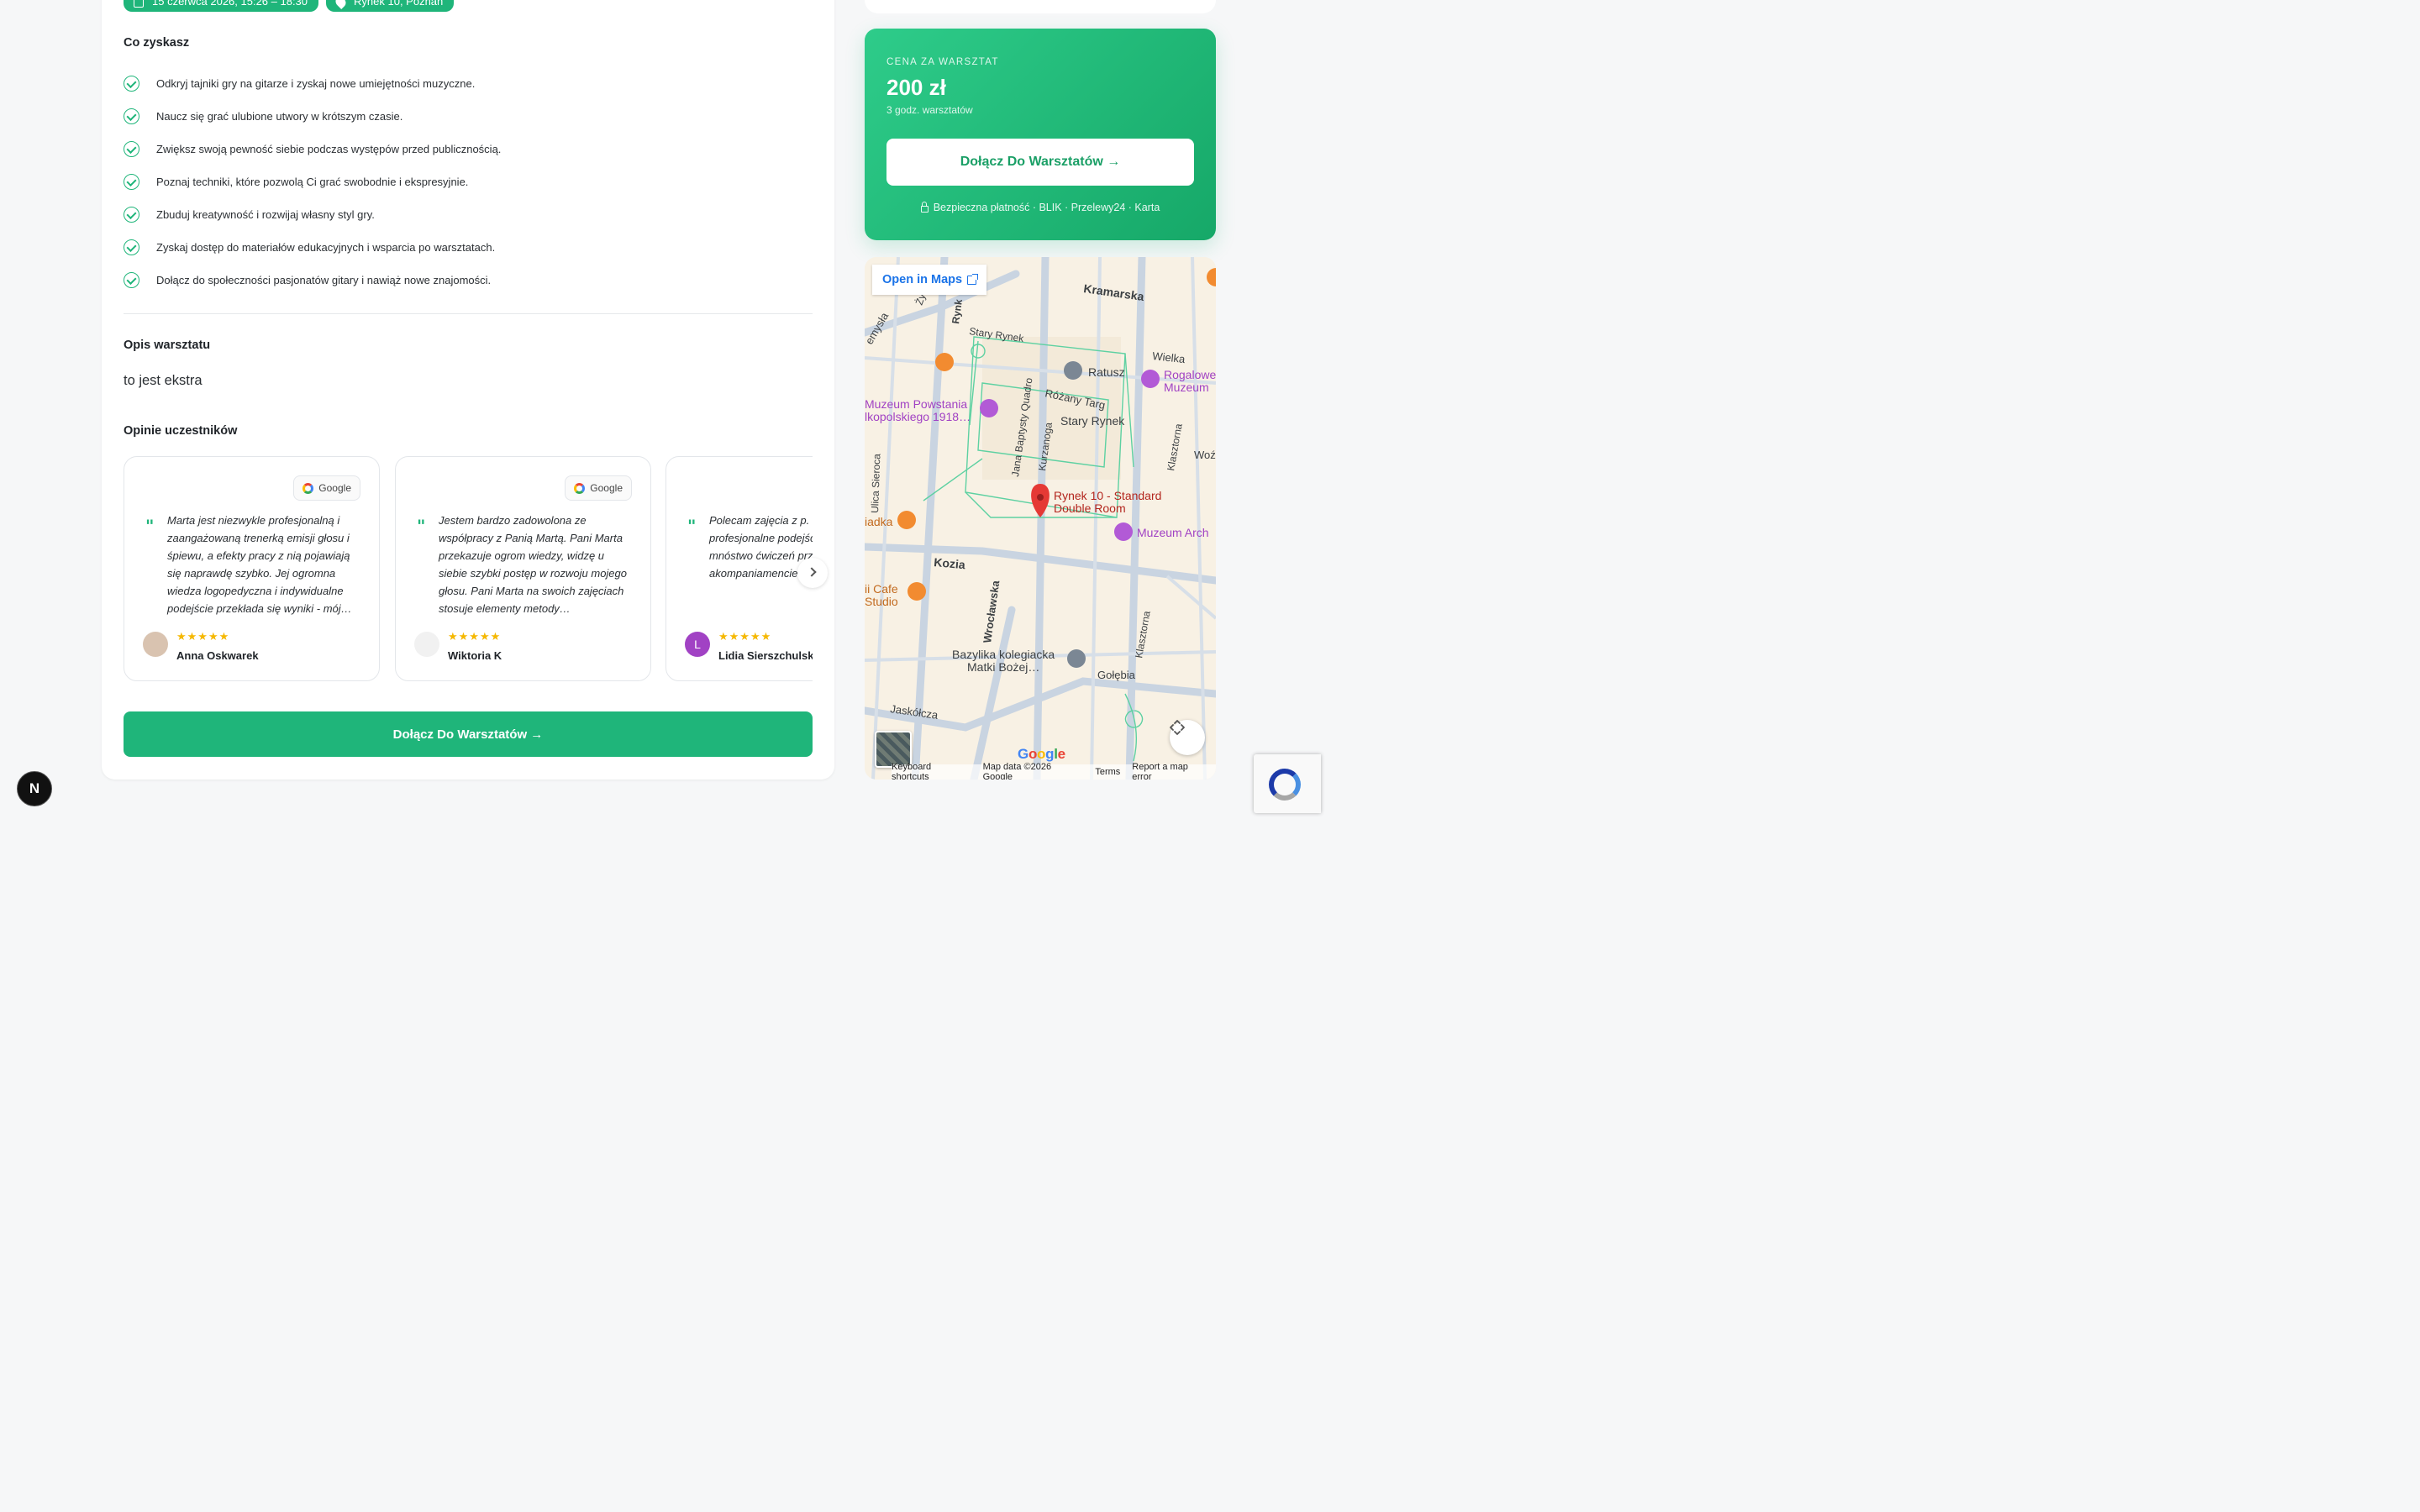  I want to click on keyboard-shortcuts-link: Keyboard shortcuts, so click(931, 771).